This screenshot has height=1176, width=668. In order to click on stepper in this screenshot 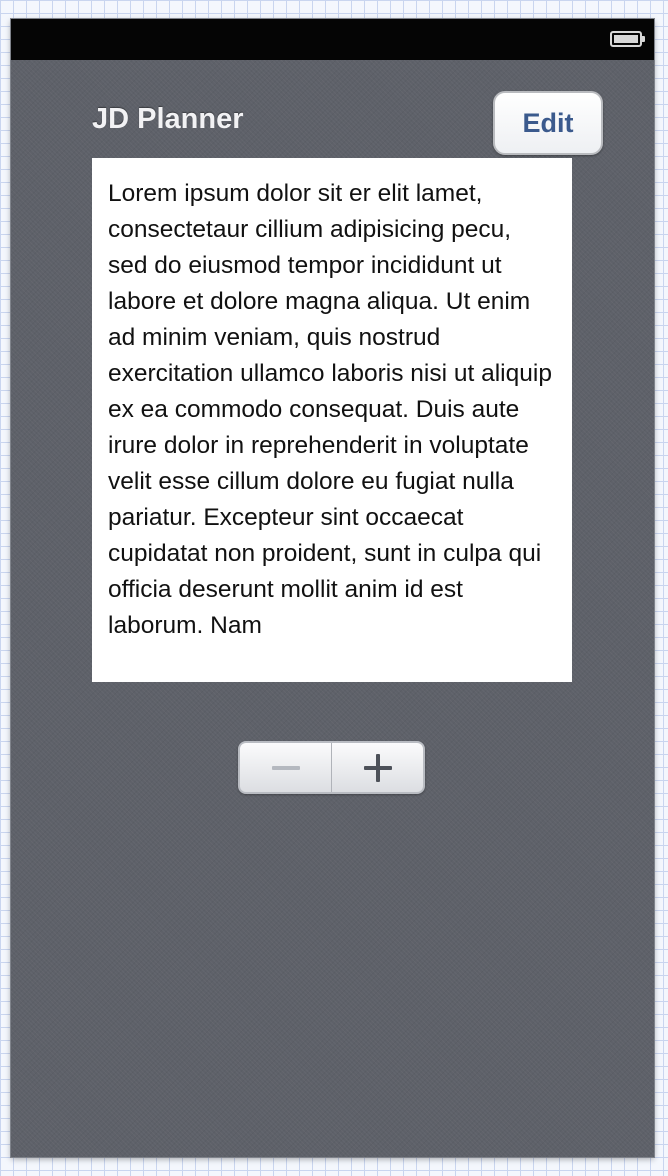, I will do `click(331, 767)`.